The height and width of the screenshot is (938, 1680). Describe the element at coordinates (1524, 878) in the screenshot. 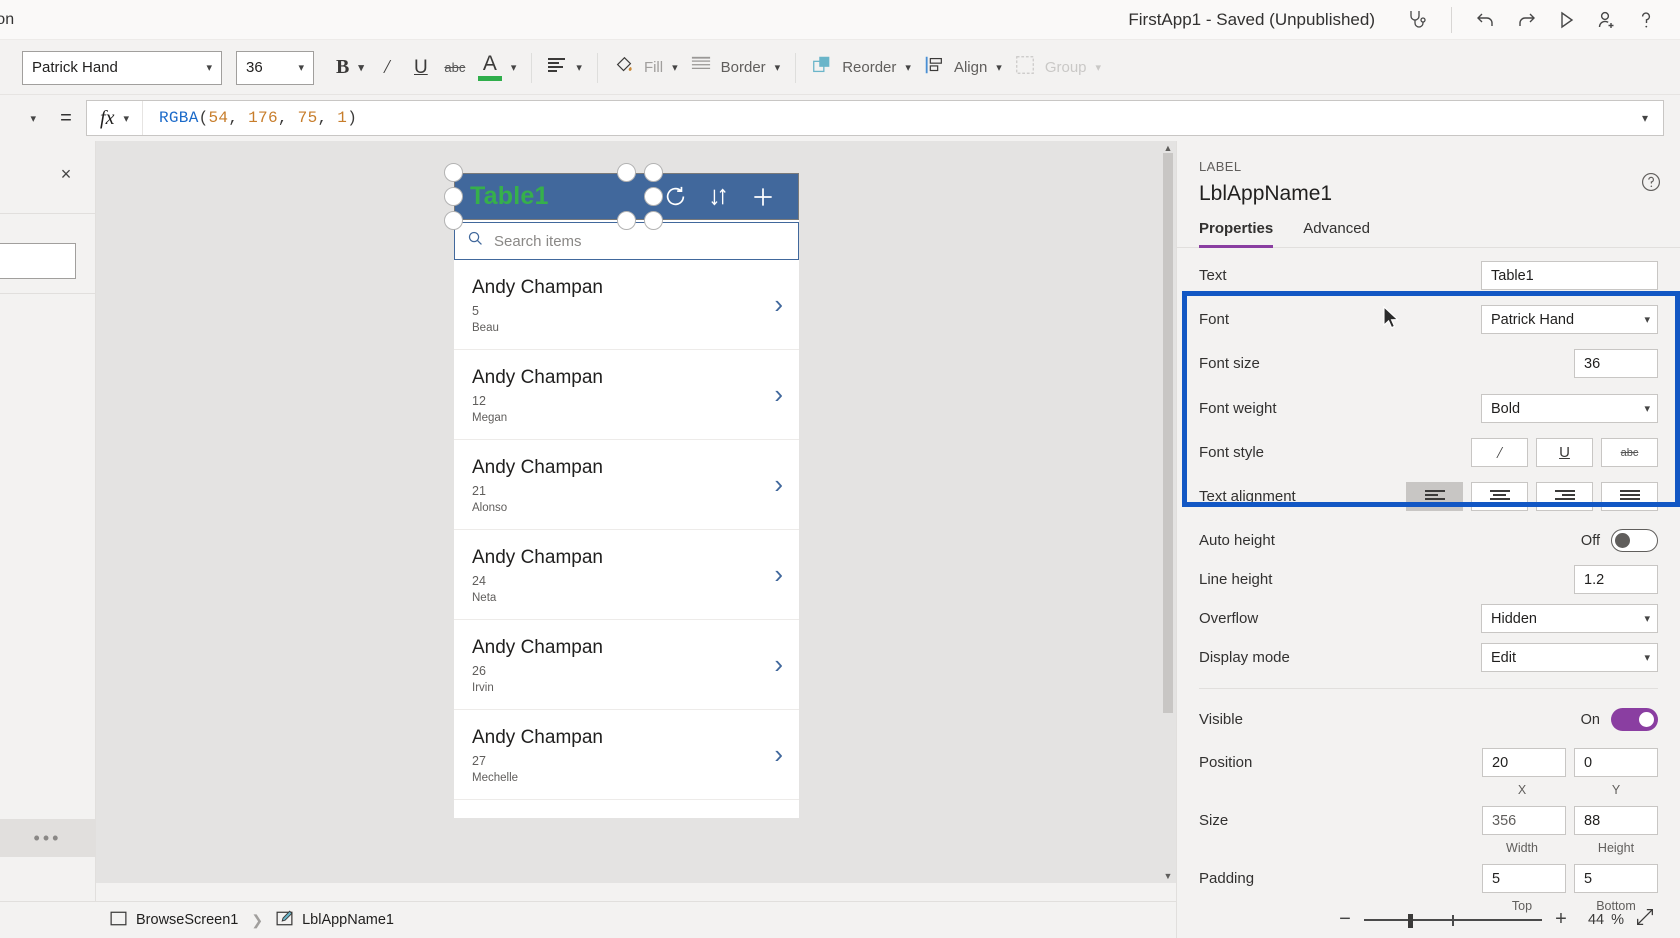

I see `padding-top-input: 5` at that location.